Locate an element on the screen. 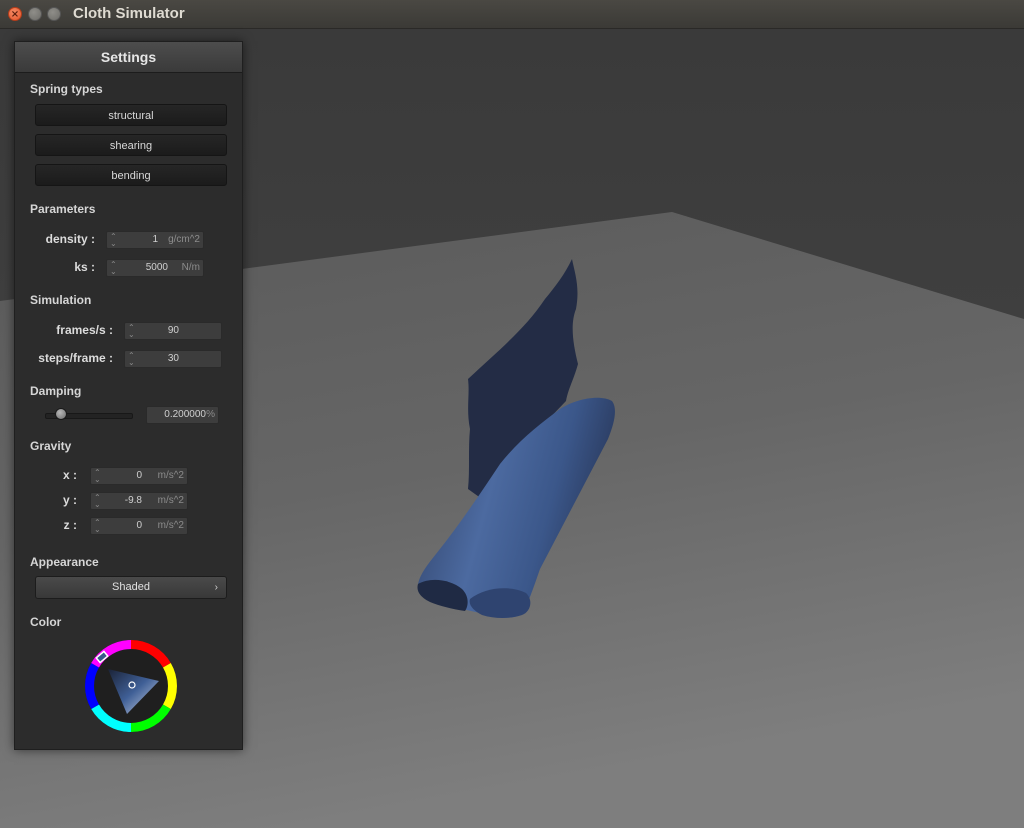  frames-per-second-input: ⌃ ⌄ 90 is located at coordinates (173, 331).